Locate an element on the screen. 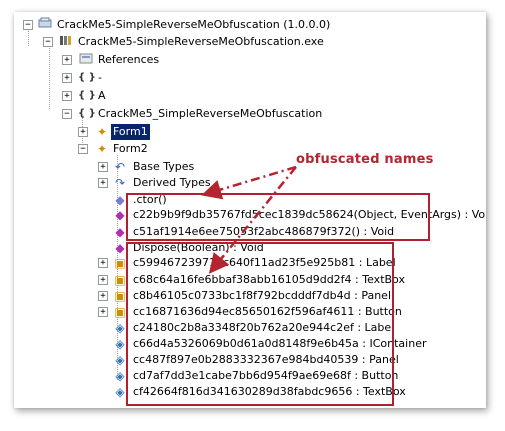 The image size is (505, 431). arrow-to-fields is located at coordinates (252, 220).